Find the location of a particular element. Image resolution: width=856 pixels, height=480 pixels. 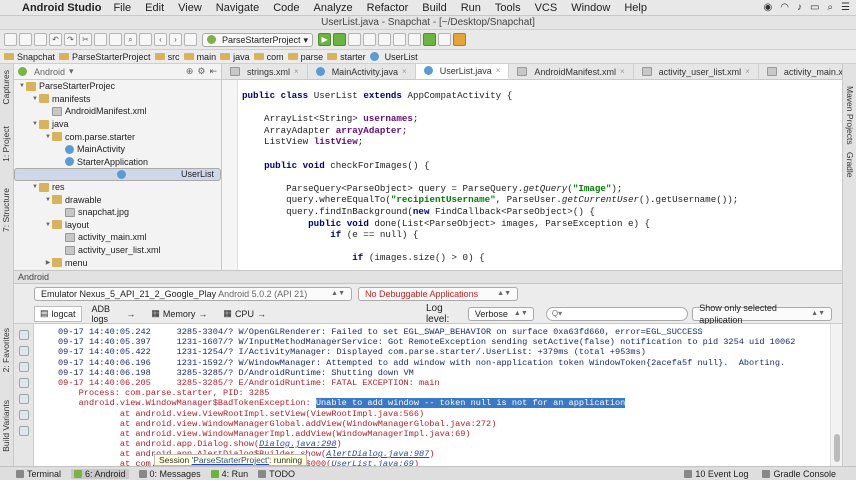

menu-run: Run is located at coordinates (471, 8).